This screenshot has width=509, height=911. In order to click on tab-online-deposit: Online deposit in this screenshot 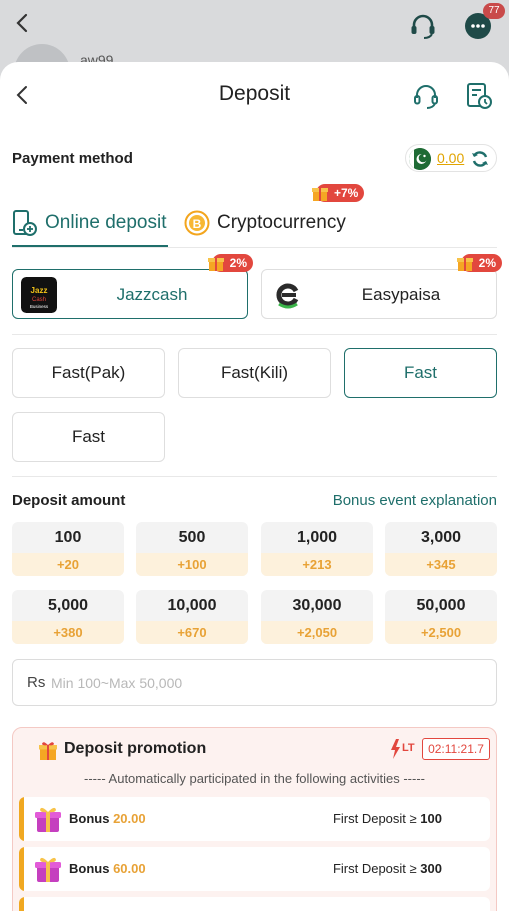, I will do `click(90, 223)`.